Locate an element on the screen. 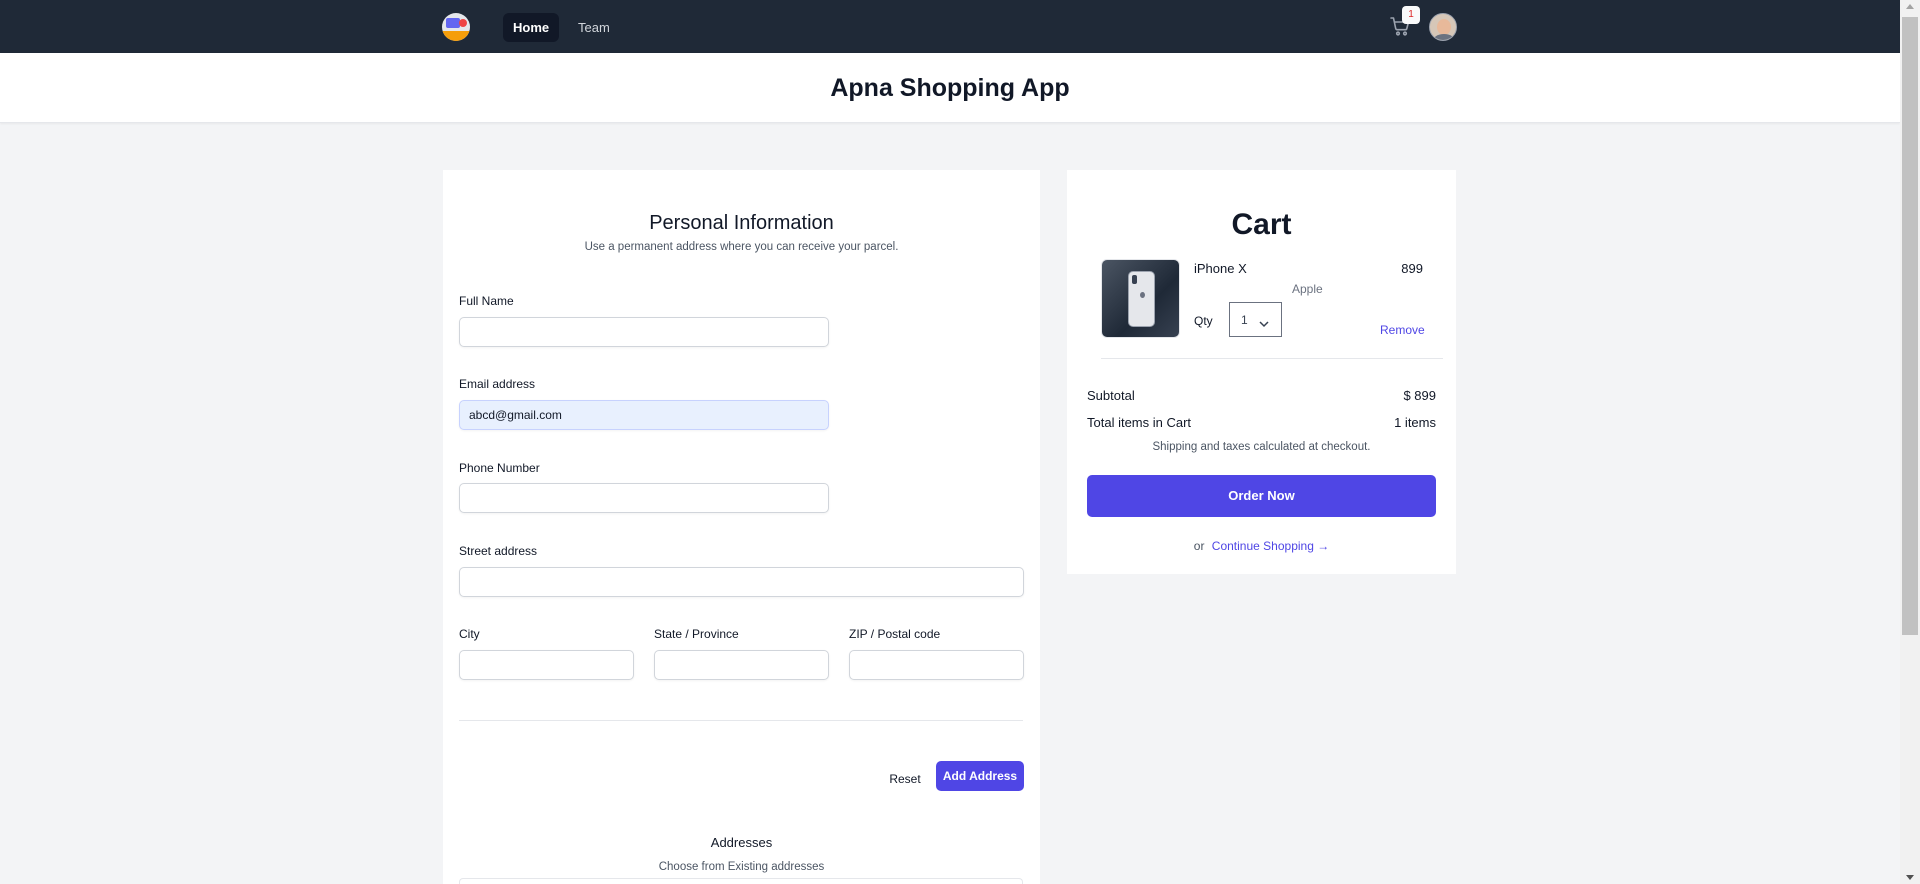 This screenshot has height=884, width=1920. shopping-logo-icon is located at coordinates (456, 27).